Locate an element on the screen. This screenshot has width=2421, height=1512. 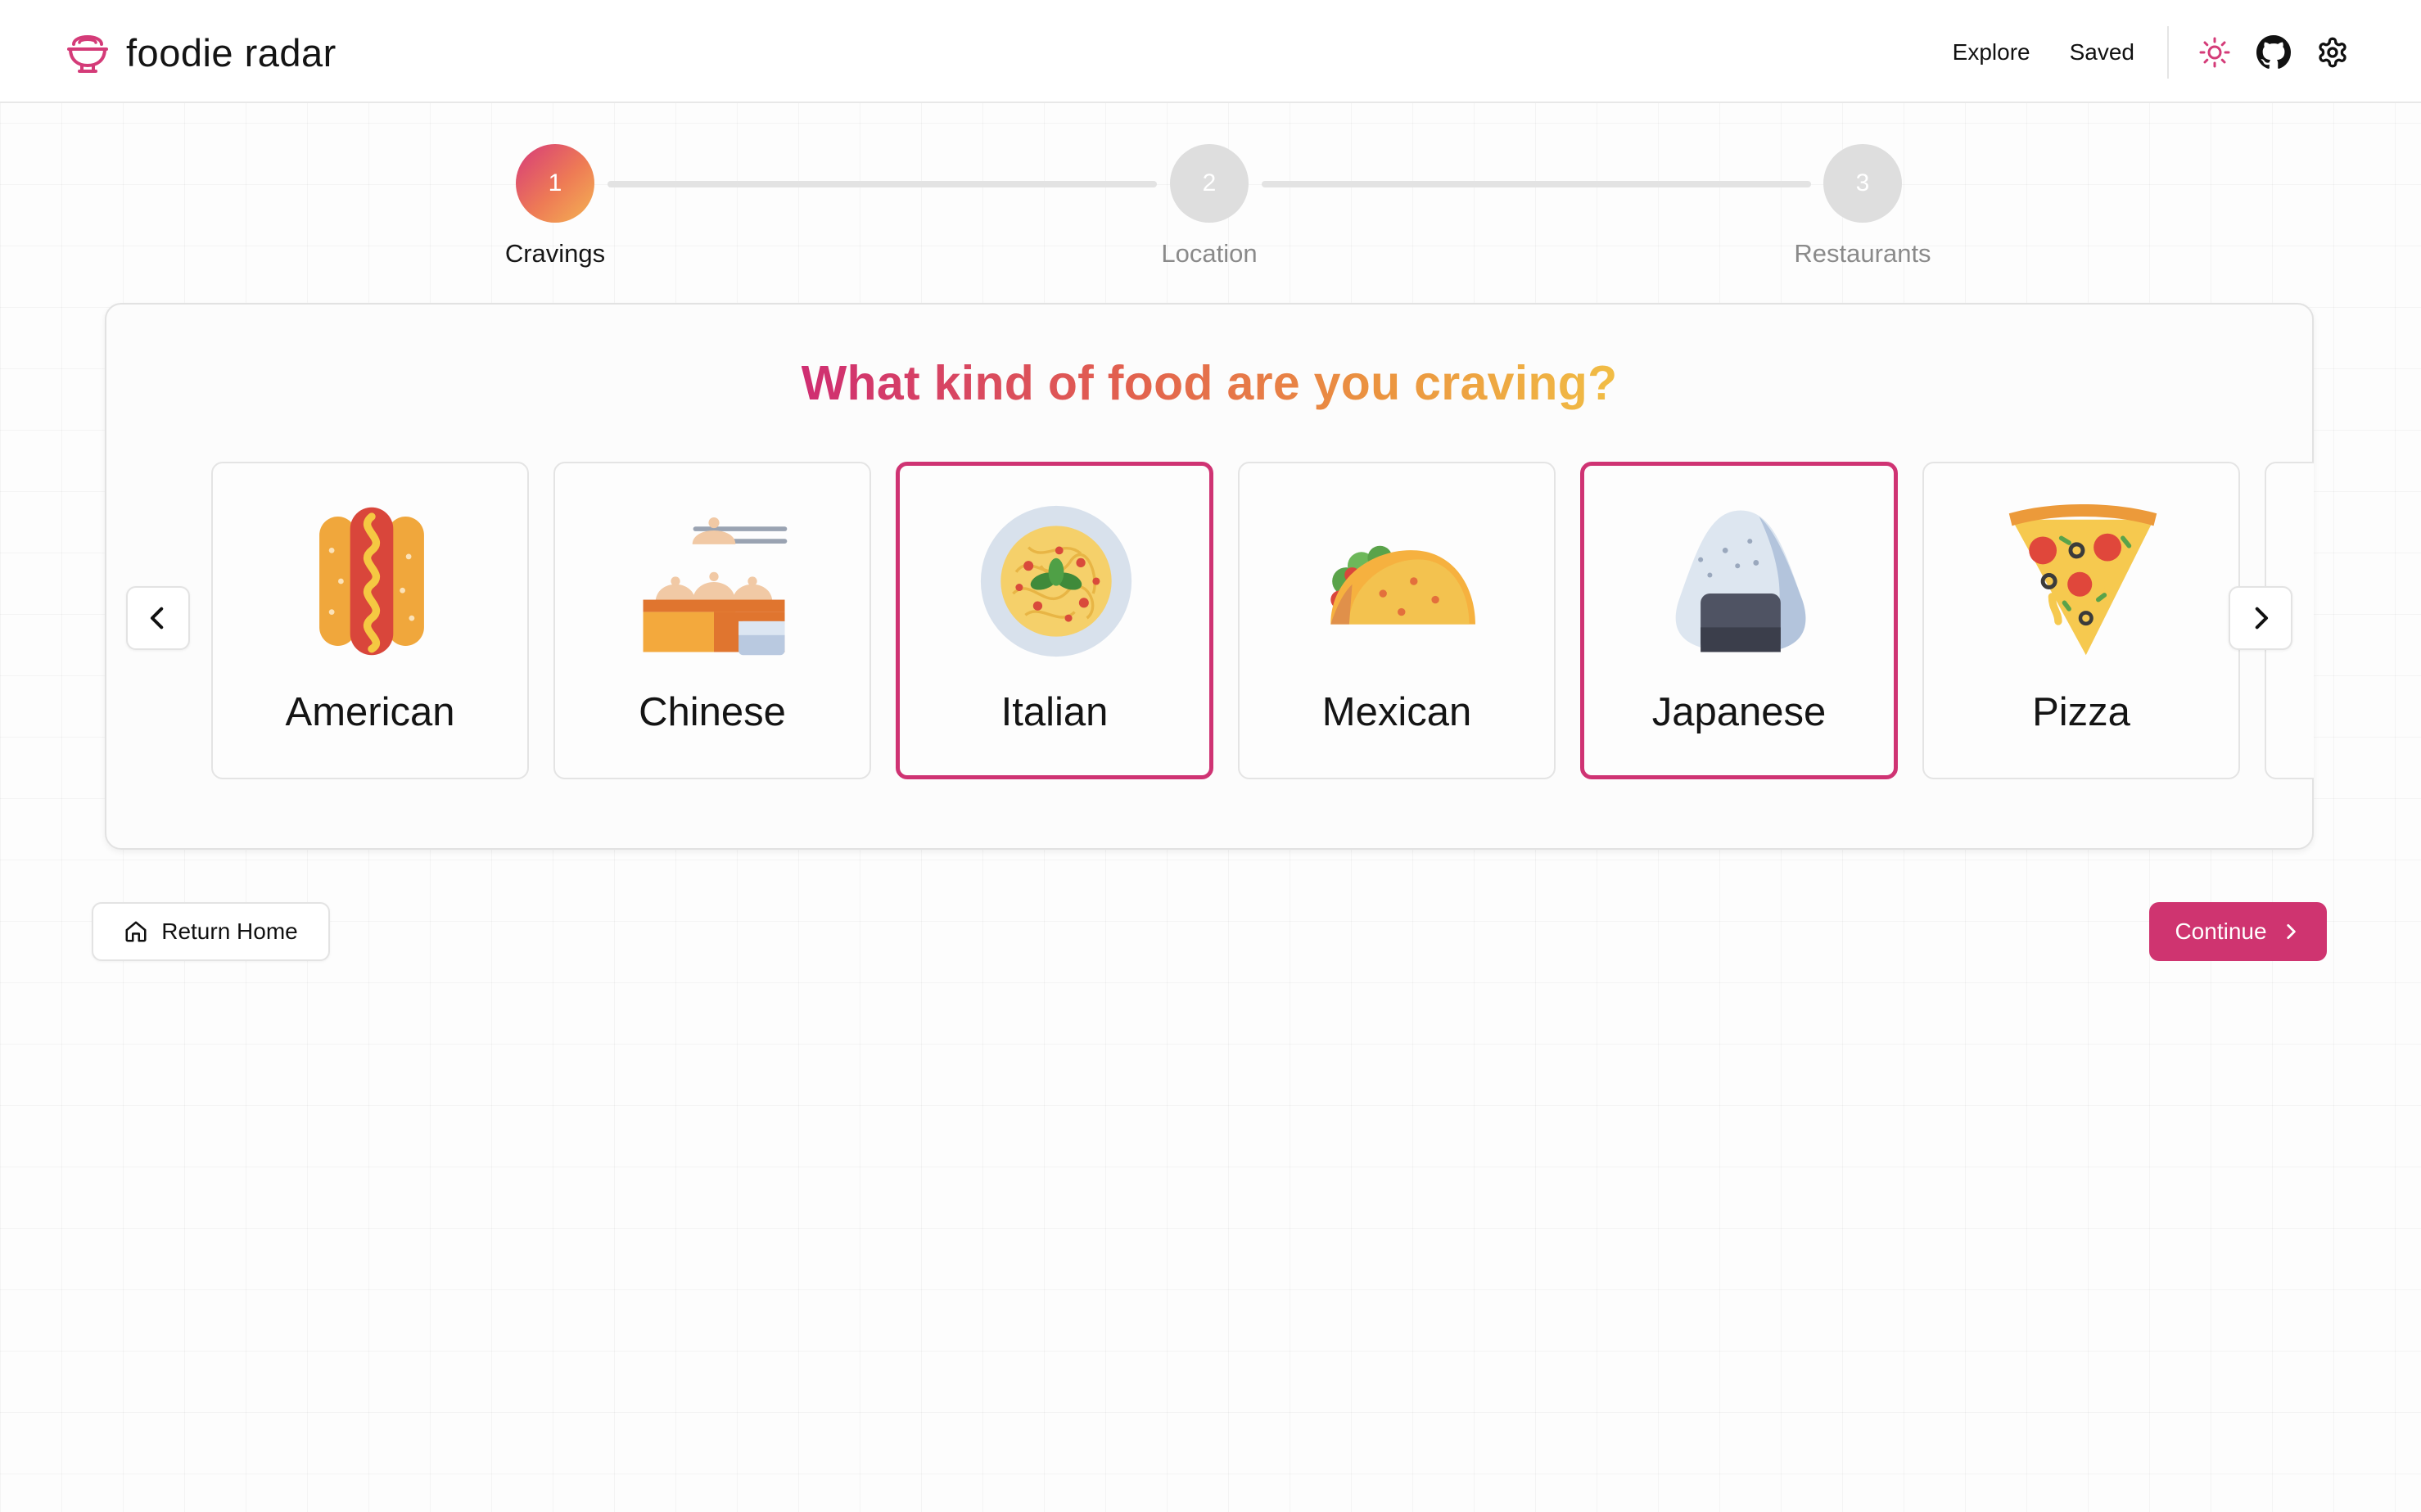
cuisine-label: Japanese is located at coordinates (1739, 712).